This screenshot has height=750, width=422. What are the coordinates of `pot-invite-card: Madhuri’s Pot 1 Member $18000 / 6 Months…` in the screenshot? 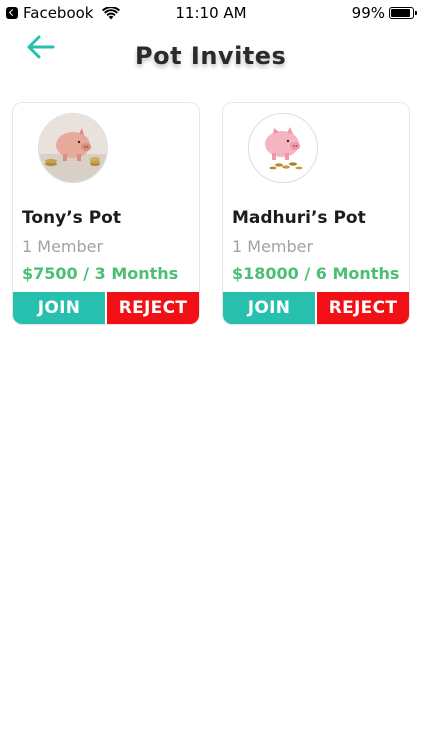 It's located at (316, 213).